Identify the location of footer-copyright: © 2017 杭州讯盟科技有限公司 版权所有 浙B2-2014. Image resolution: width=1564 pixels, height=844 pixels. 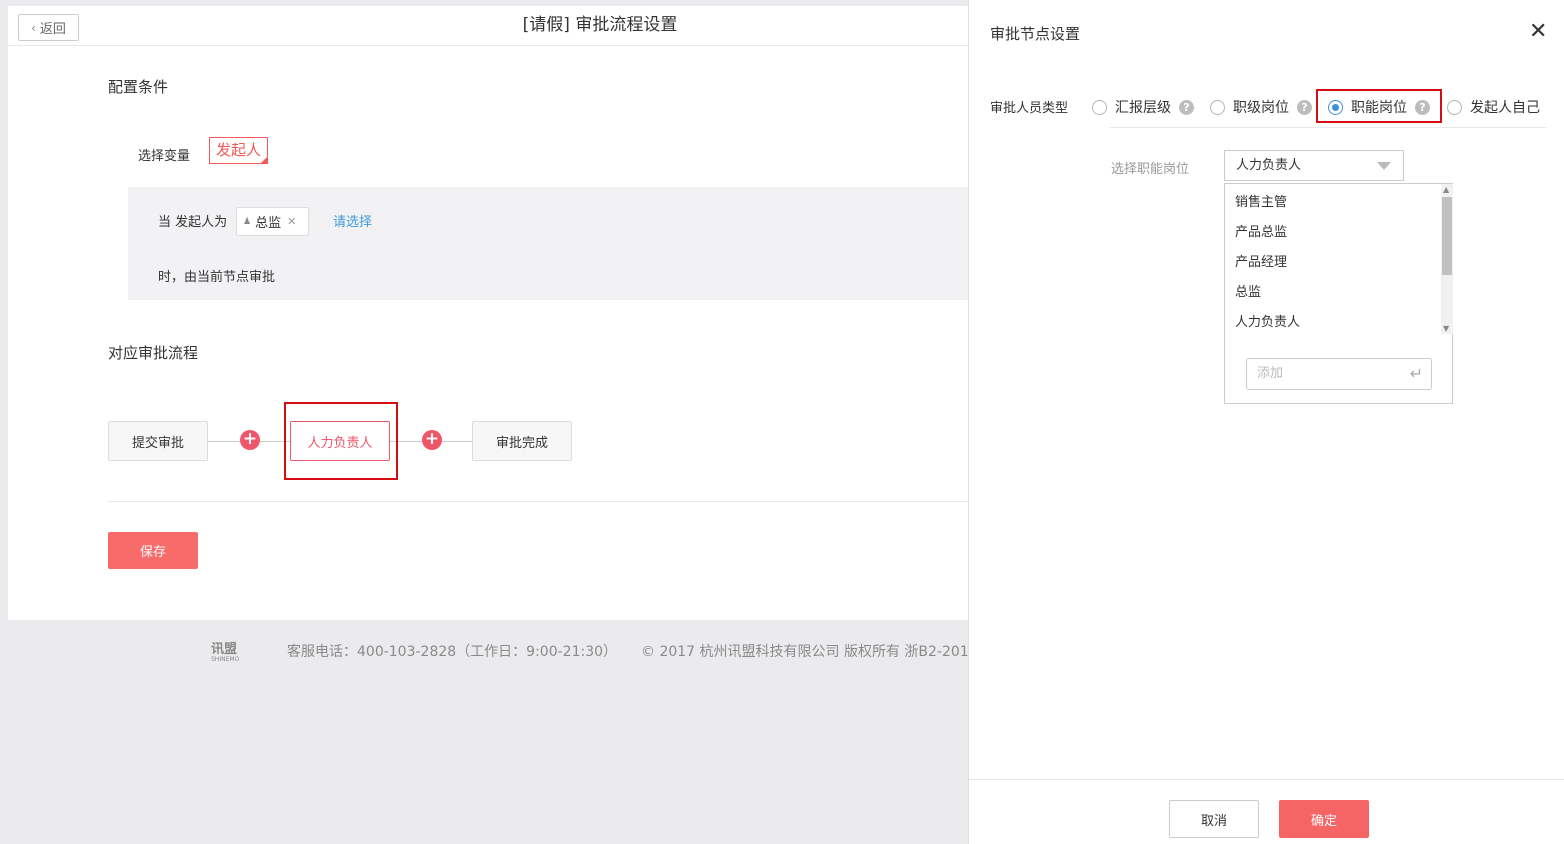
(809, 652).